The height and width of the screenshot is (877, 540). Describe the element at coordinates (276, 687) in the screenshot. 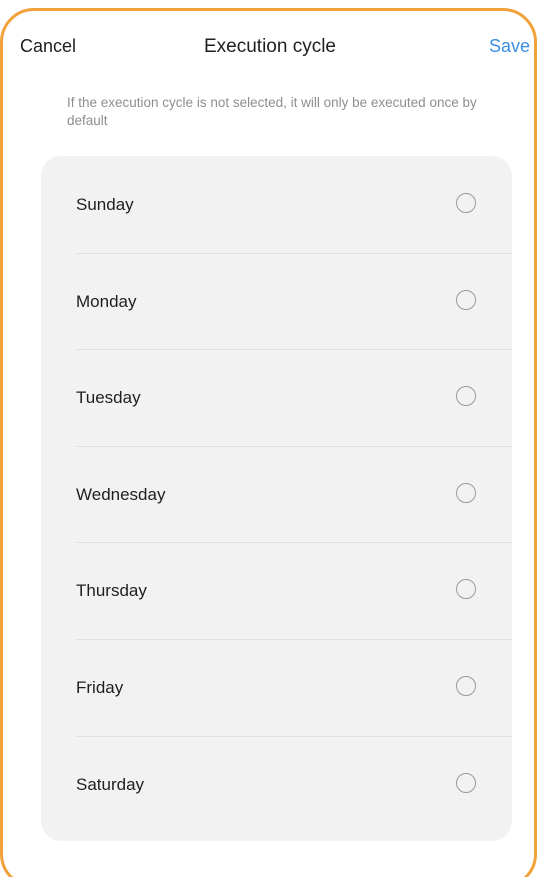

I see `day-row-friday: Friday` at that location.